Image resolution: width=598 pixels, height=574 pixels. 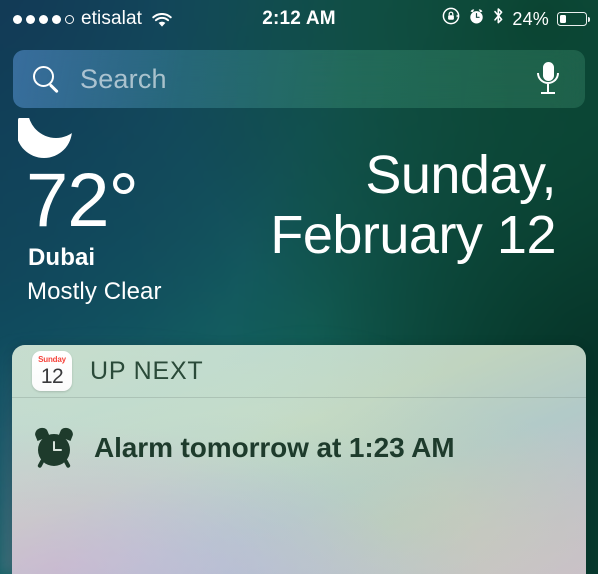 I want to click on microphone-icon, so click(x=548, y=79).